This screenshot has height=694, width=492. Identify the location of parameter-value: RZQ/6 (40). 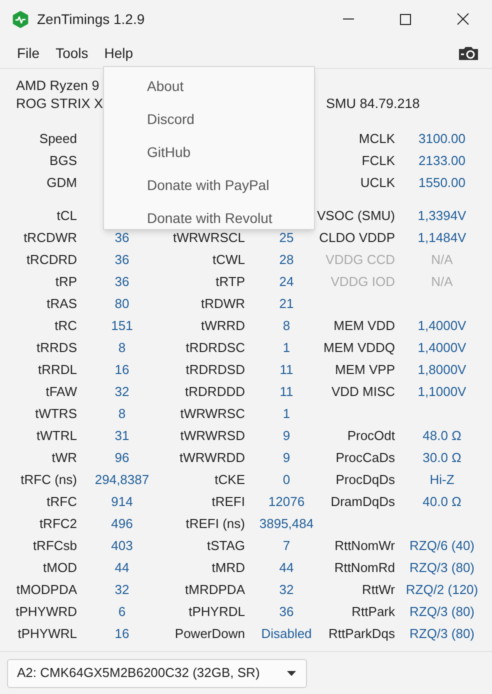
(441, 546).